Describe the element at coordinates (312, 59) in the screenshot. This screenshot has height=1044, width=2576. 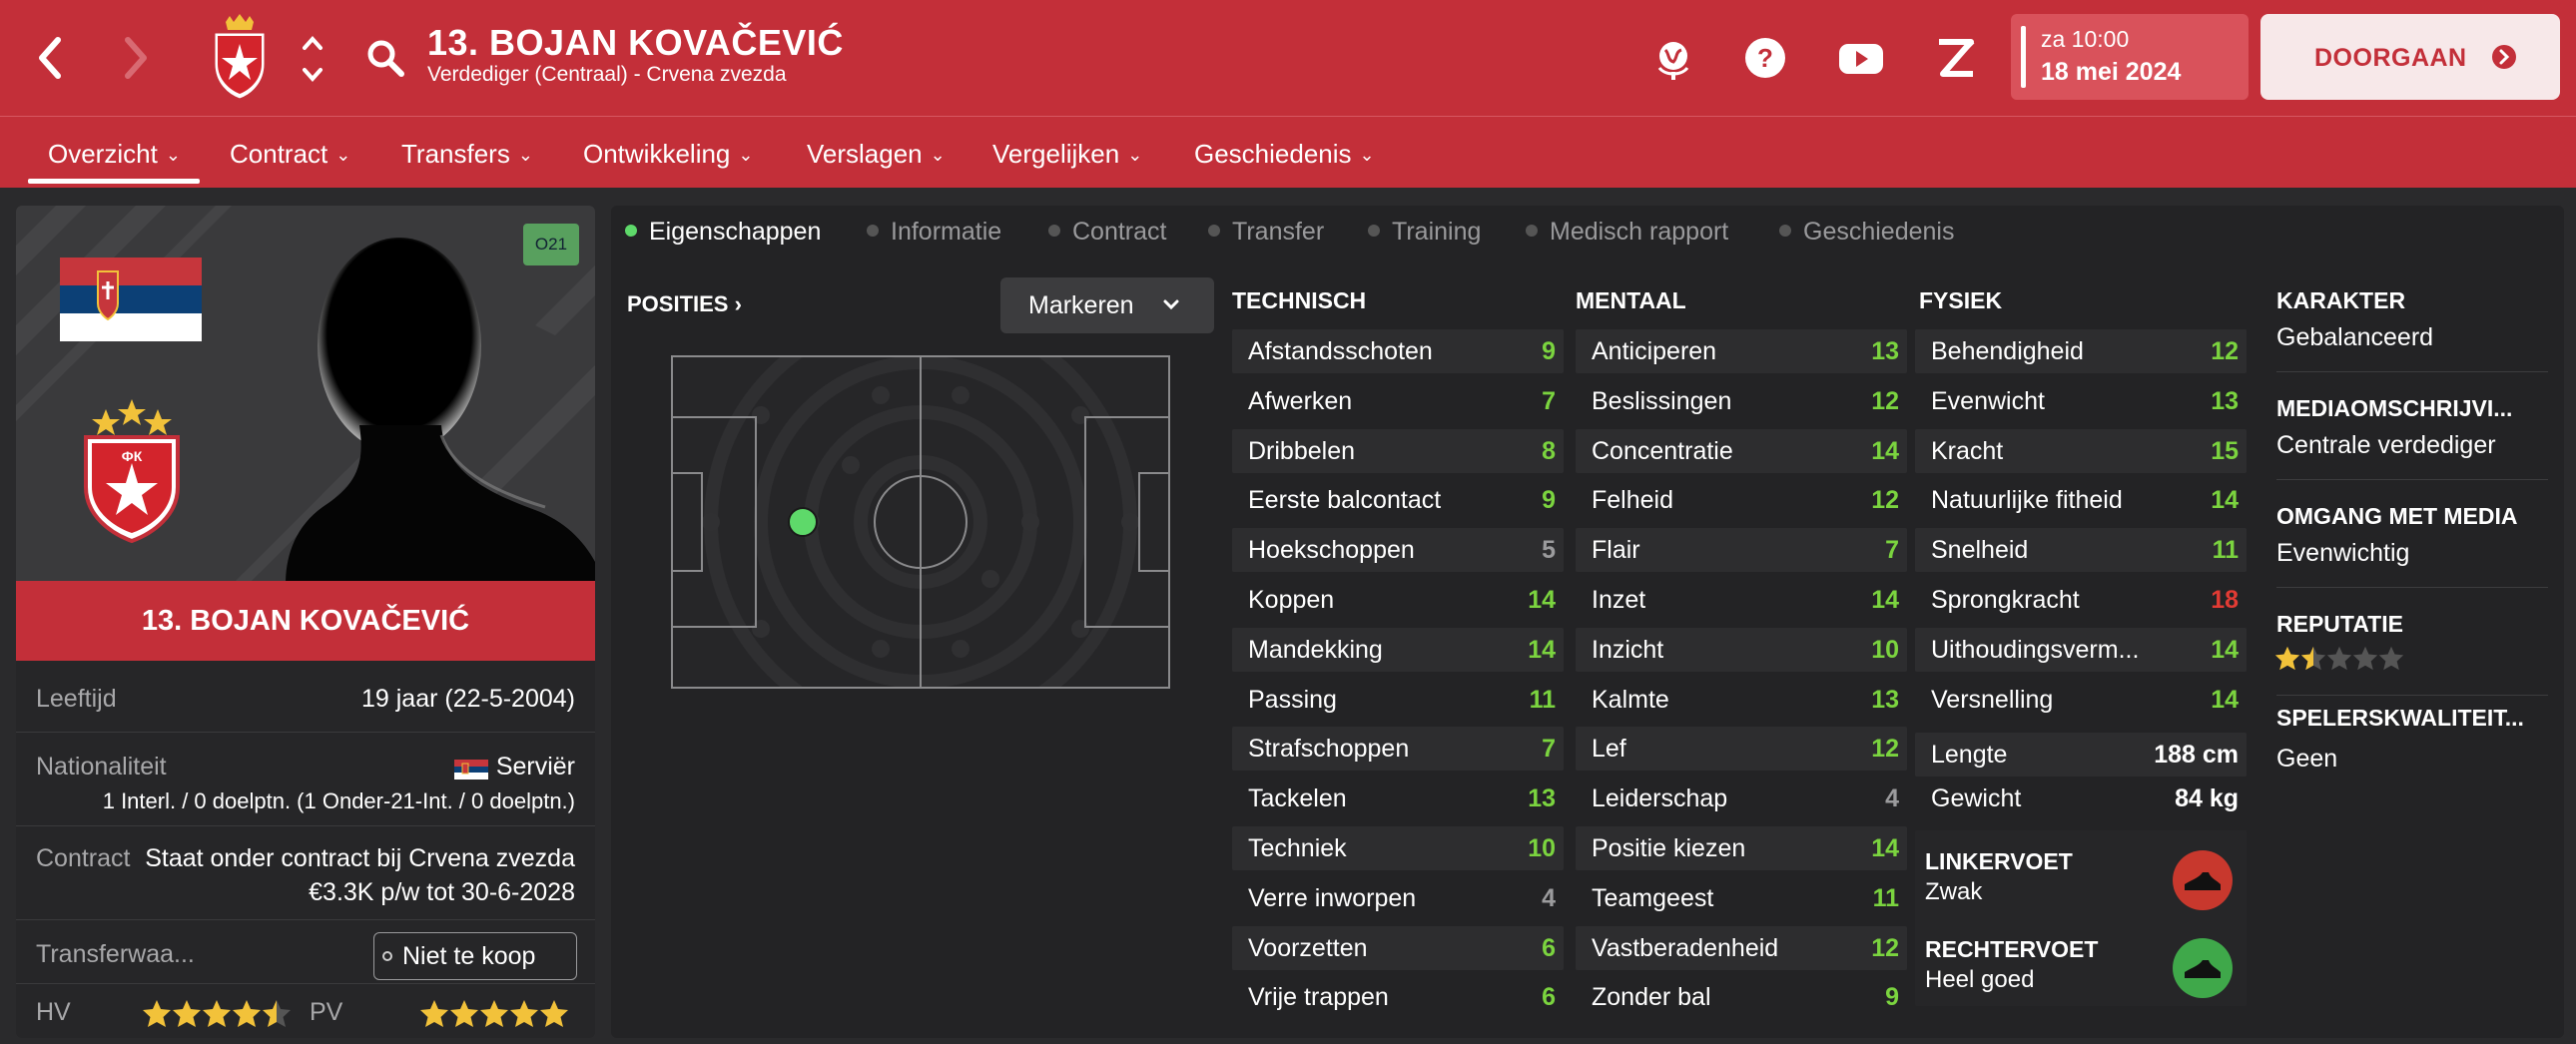
I see `up-down-icon` at that location.